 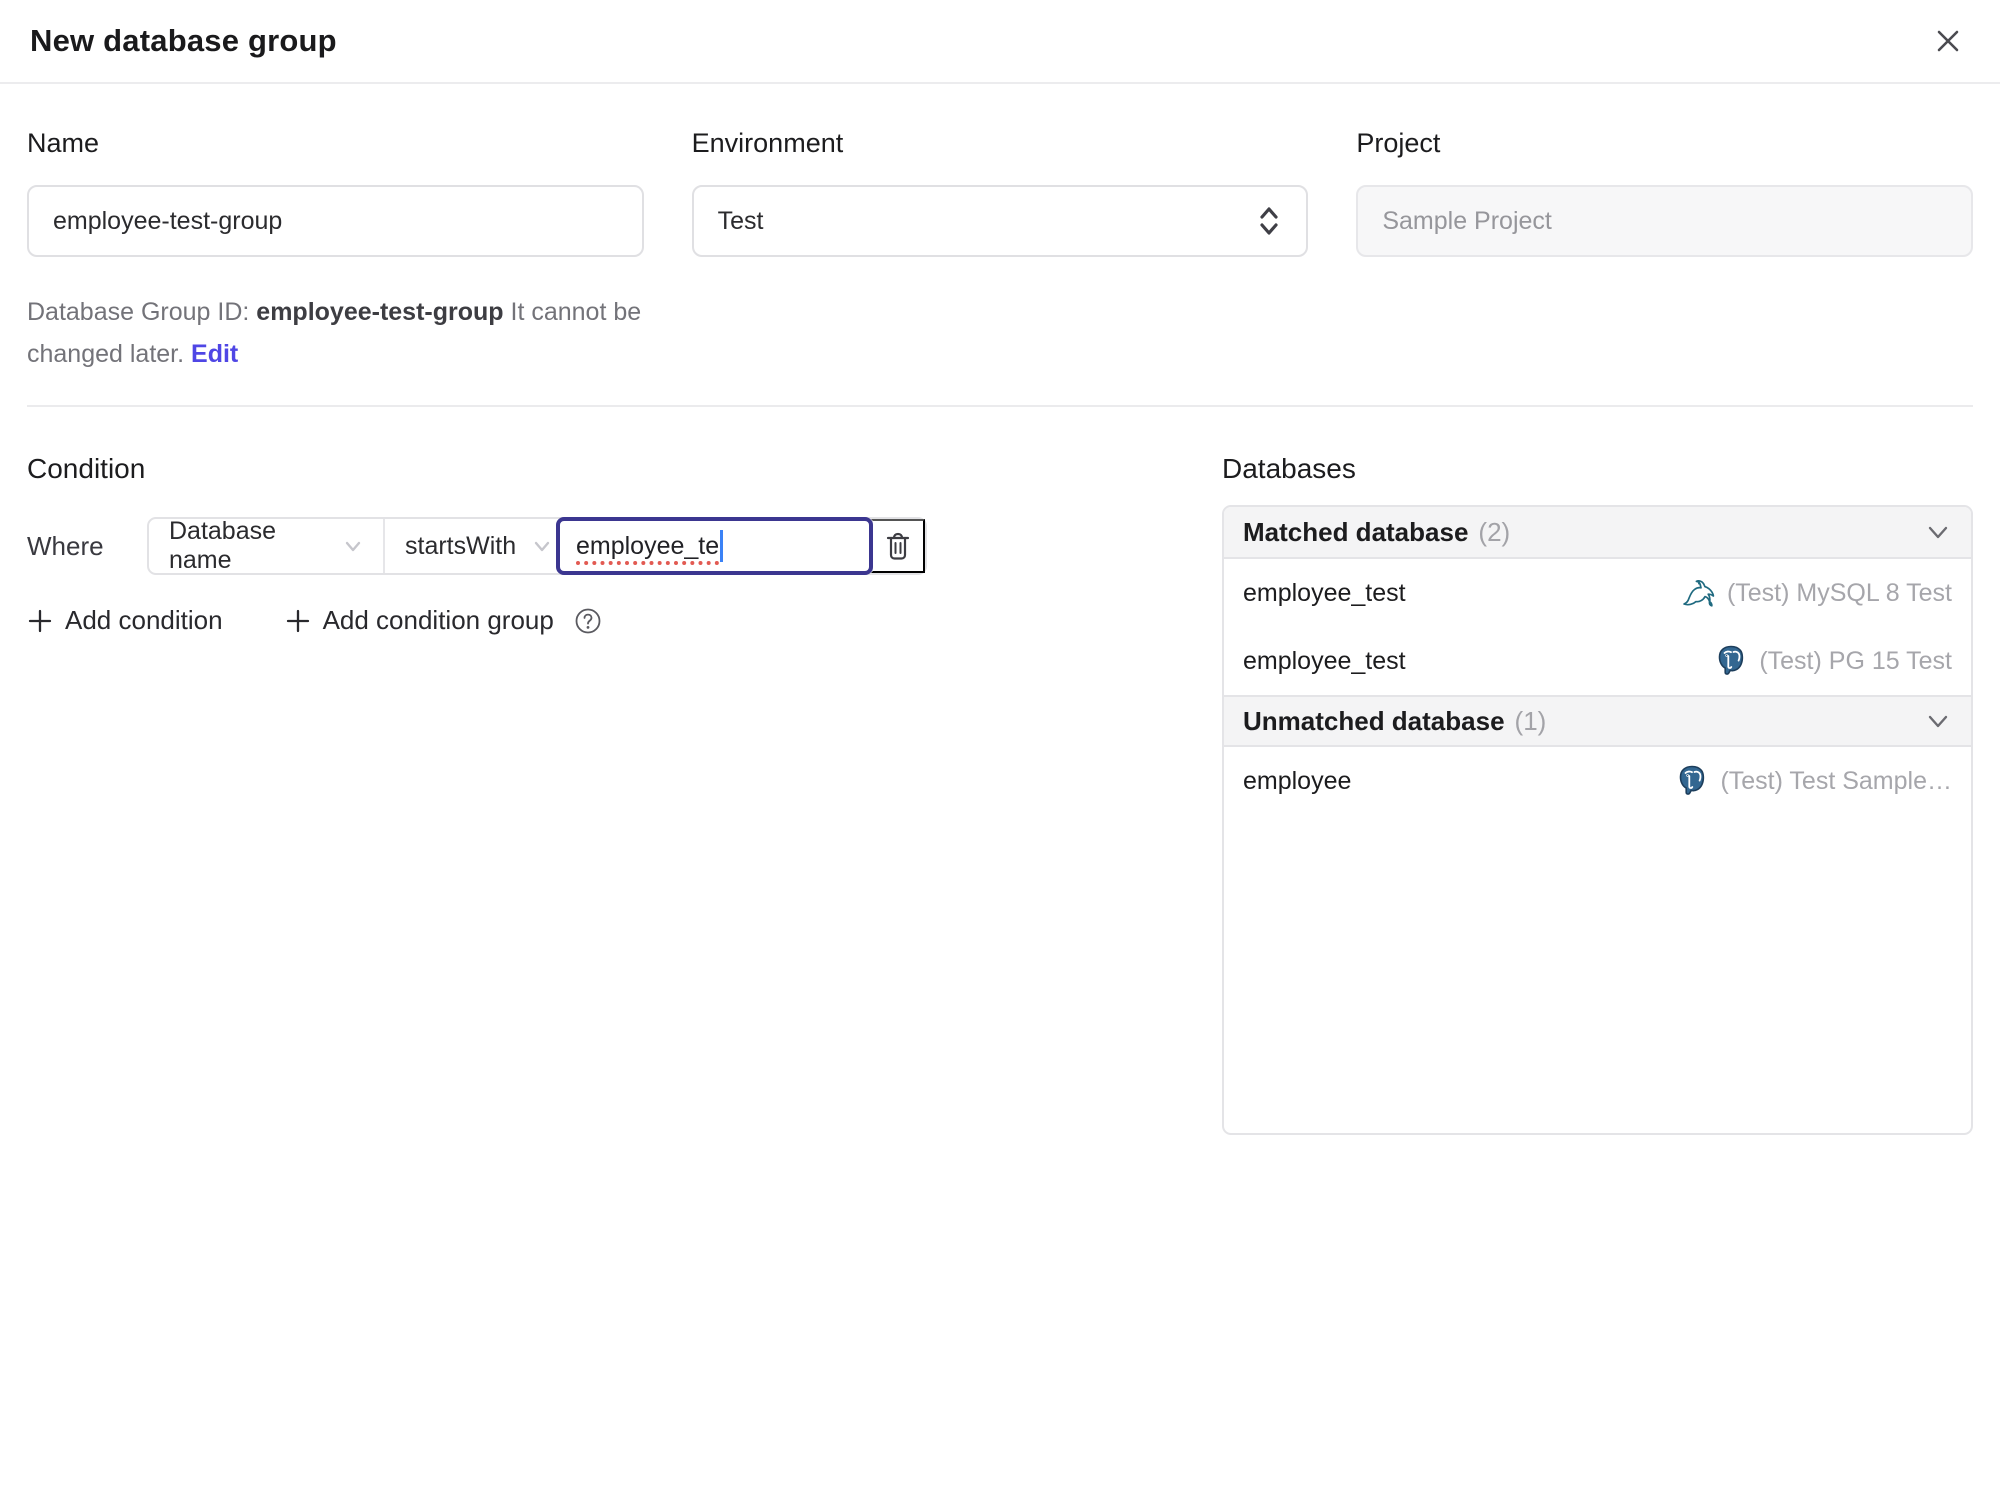 I want to click on condition-value-input: employee_te, so click(x=714, y=546).